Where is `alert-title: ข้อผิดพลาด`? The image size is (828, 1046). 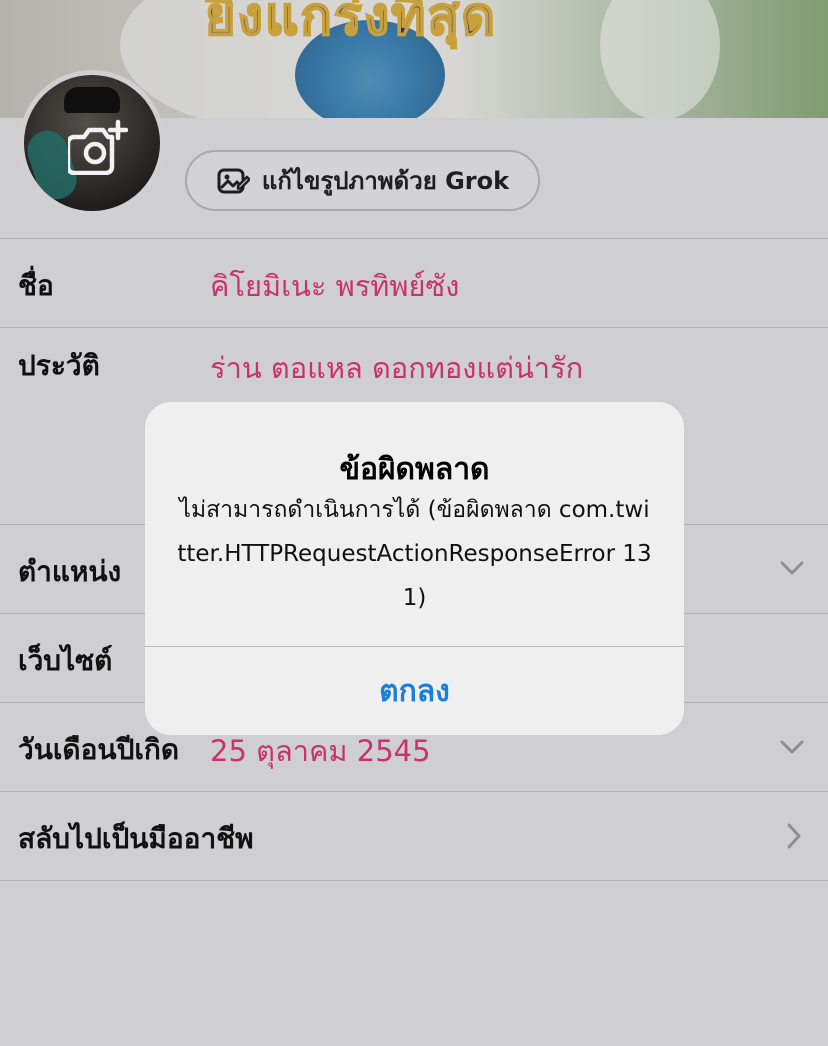 alert-title: ข้อผิดพลาด is located at coordinates (414, 469).